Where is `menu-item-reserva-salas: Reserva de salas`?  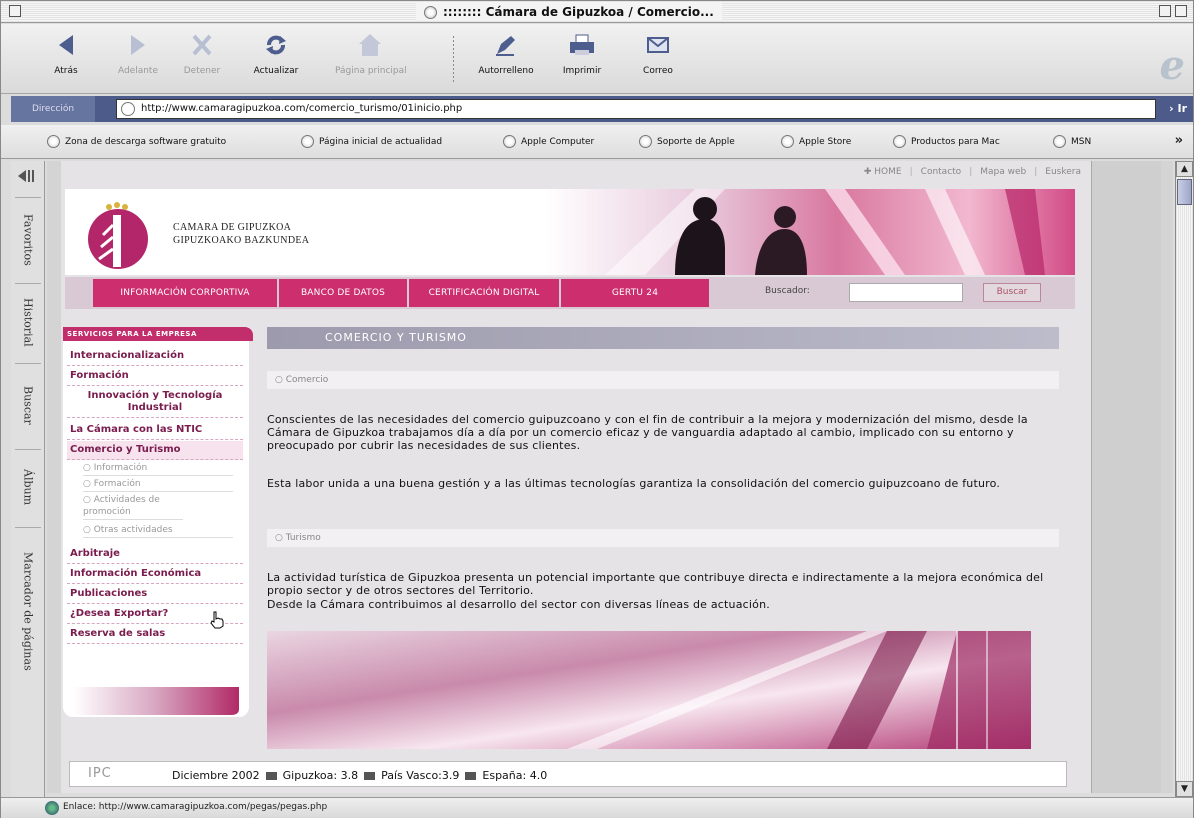 menu-item-reserva-salas: Reserva de salas is located at coordinates (155, 634).